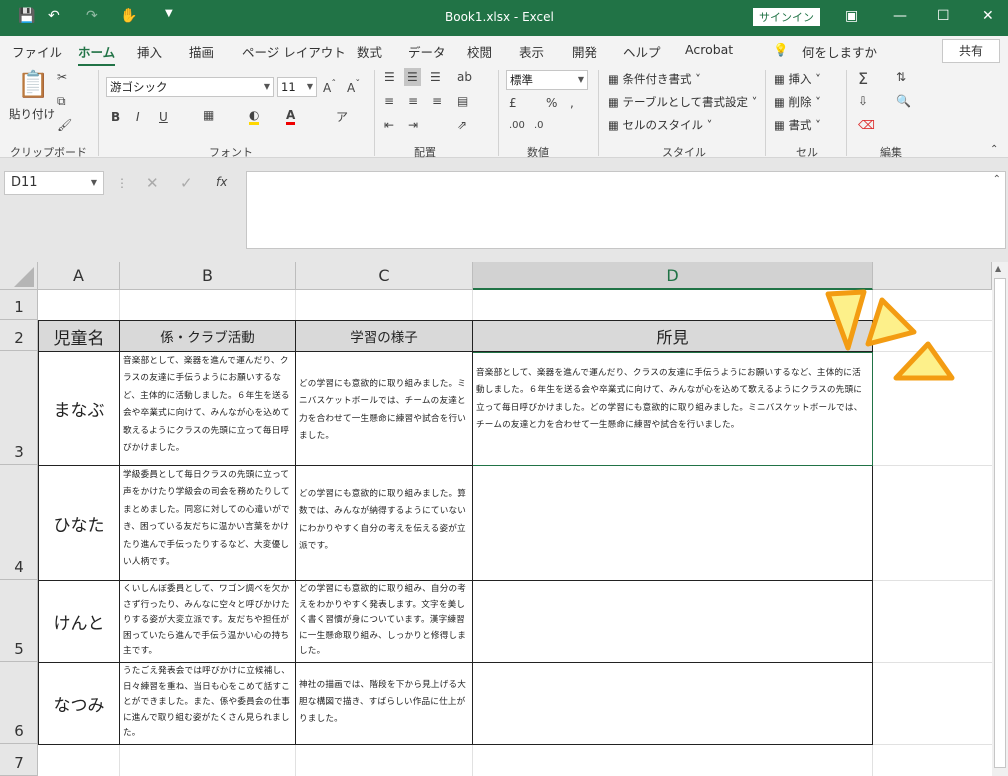 Image resolution: width=1008 pixels, height=776 pixels. Describe the element at coordinates (866, 125) in the screenshot. I see `clear-icon: ⌫` at that location.